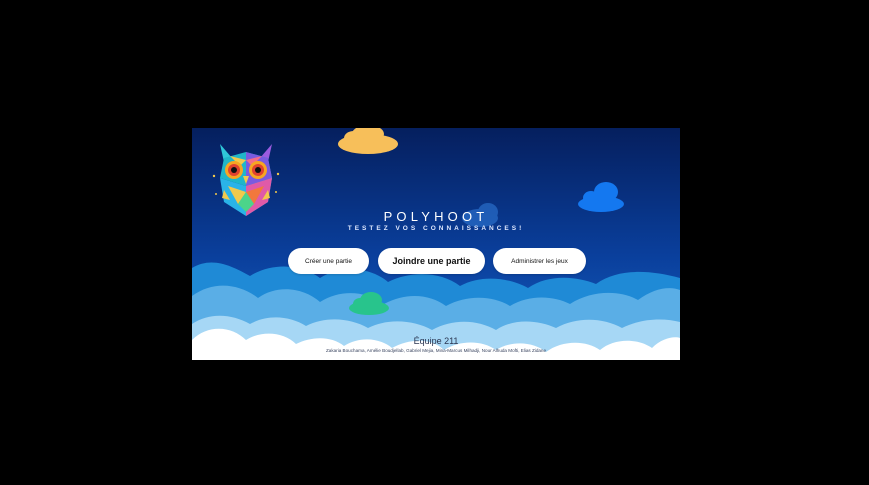 The height and width of the screenshot is (485, 869). I want to click on join-game-button: Joindre une partie, so click(431, 261).